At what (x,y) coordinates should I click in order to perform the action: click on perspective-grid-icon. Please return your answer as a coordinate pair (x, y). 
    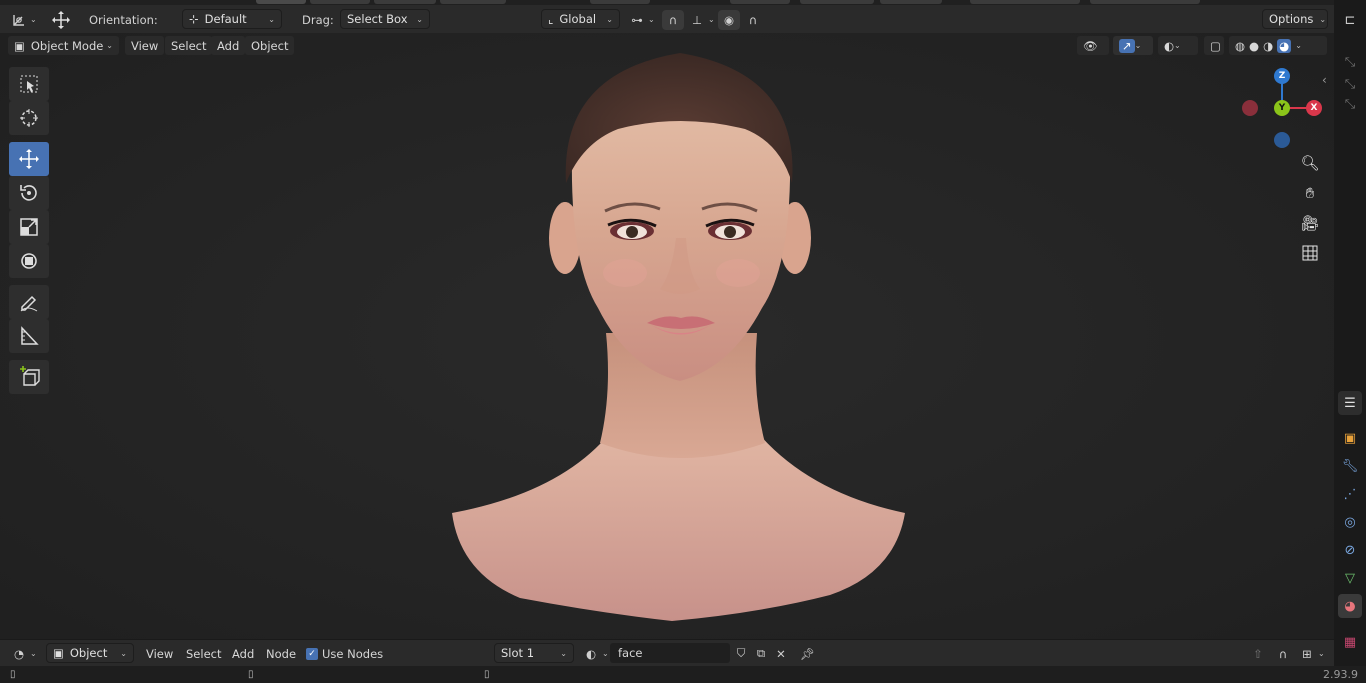
    Looking at the image, I should click on (1310, 253).